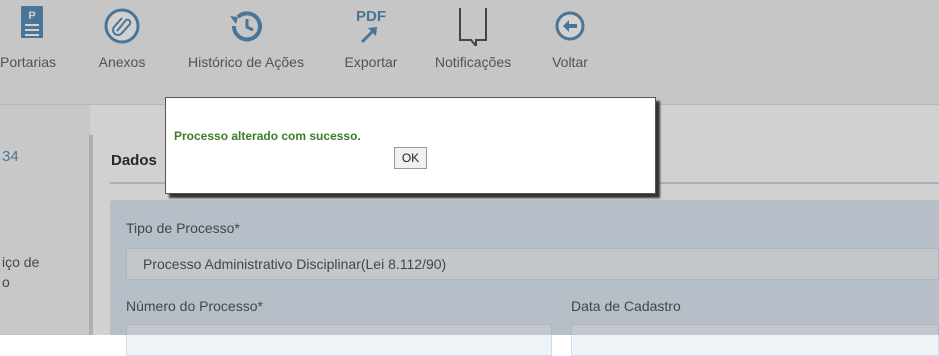 Image resolution: width=939 pixels, height=356 pixels. What do you see at coordinates (267, 136) in the screenshot?
I see `success-message: Processo alterado com sucesso.` at bounding box center [267, 136].